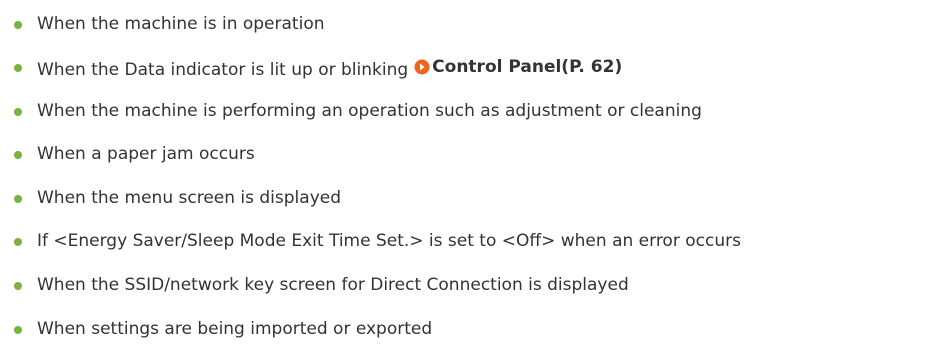 This screenshot has height=356, width=944. I want to click on control-panel-link: Control Panel(P. 62), so click(518, 67).